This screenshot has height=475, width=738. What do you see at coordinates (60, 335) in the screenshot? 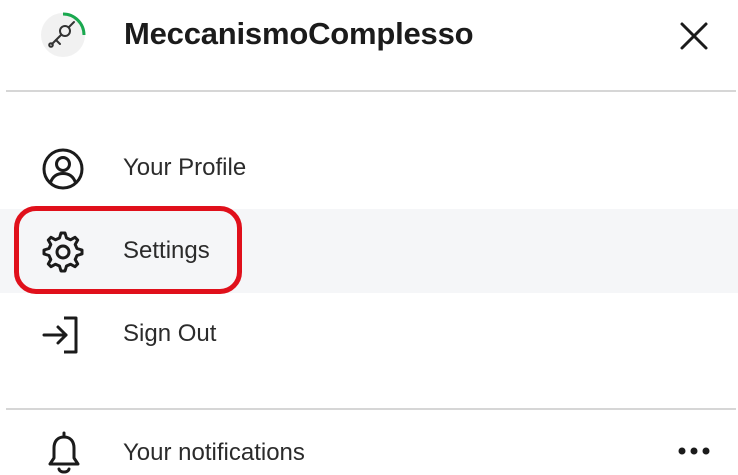
I see `sign-out-icon` at bounding box center [60, 335].